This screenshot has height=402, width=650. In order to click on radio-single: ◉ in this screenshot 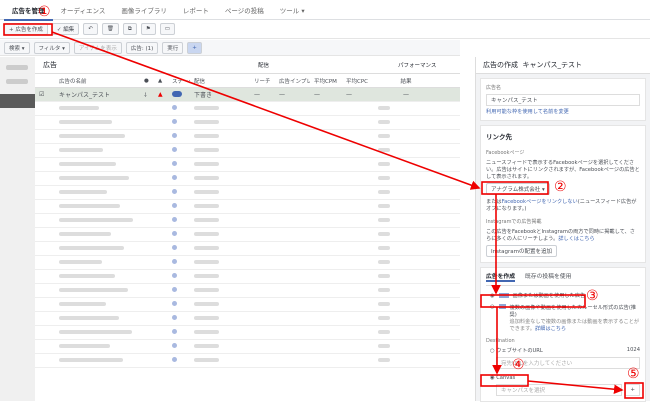, I will do `click(492, 296)`.